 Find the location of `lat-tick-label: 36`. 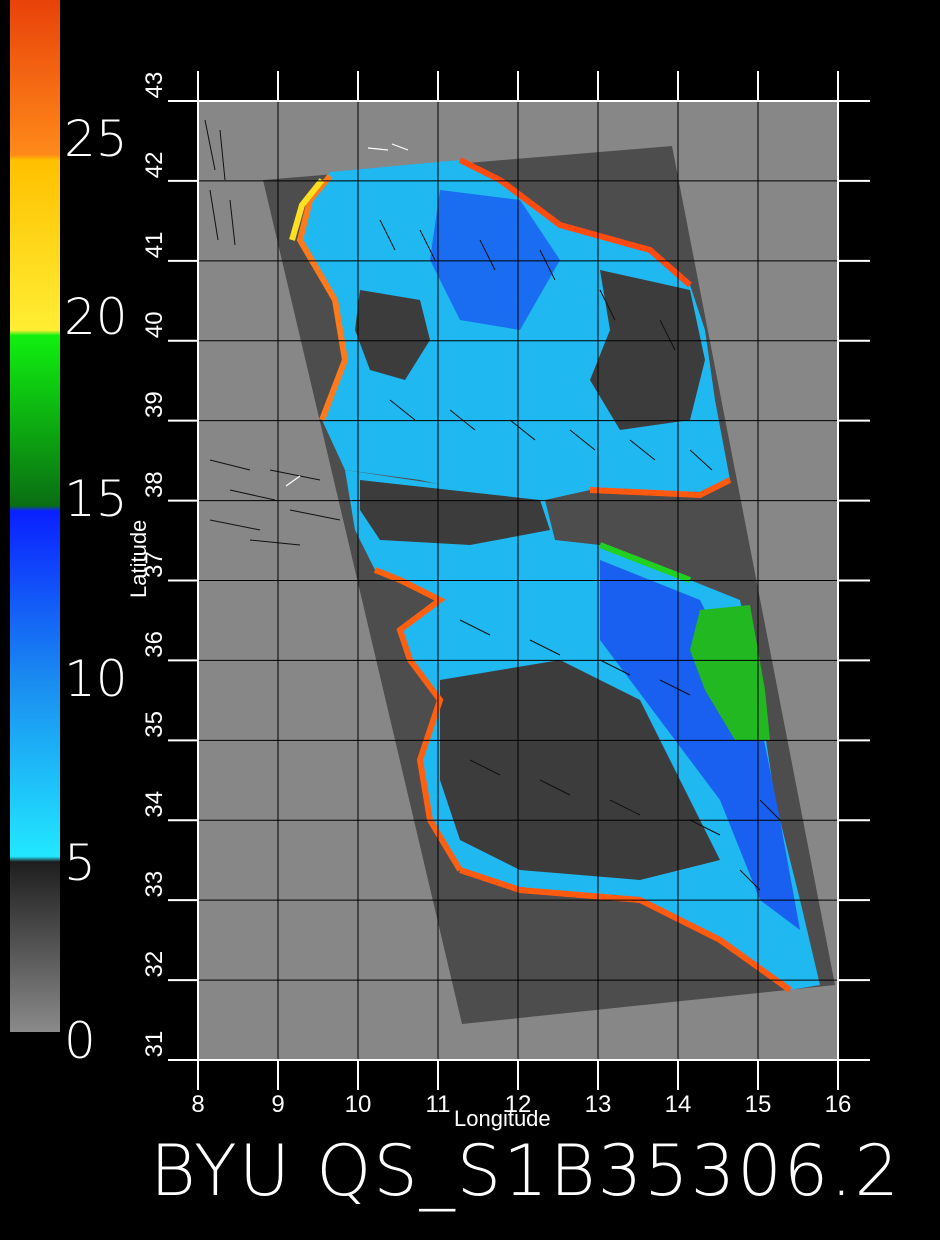

lat-tick-label: 36 is located at coordinates (154, 644).